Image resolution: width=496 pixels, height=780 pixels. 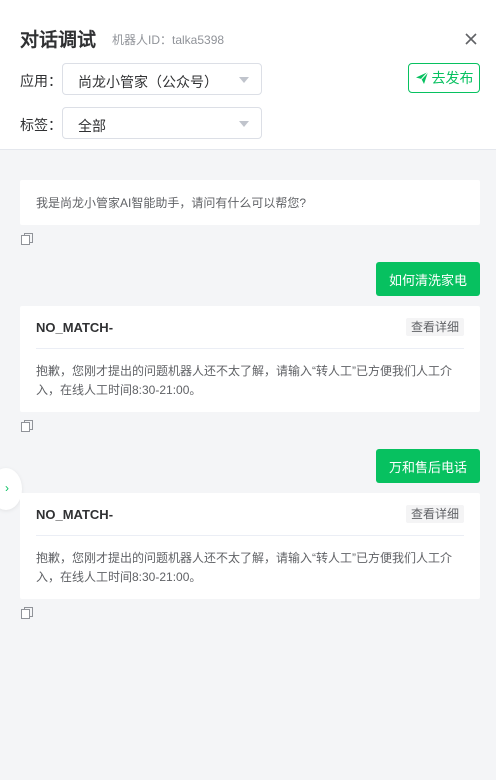 What do you see at coordinates (92, 126) in the screenshot?
I see `tag-select-value: 全部` at bounding box center [92, 126].